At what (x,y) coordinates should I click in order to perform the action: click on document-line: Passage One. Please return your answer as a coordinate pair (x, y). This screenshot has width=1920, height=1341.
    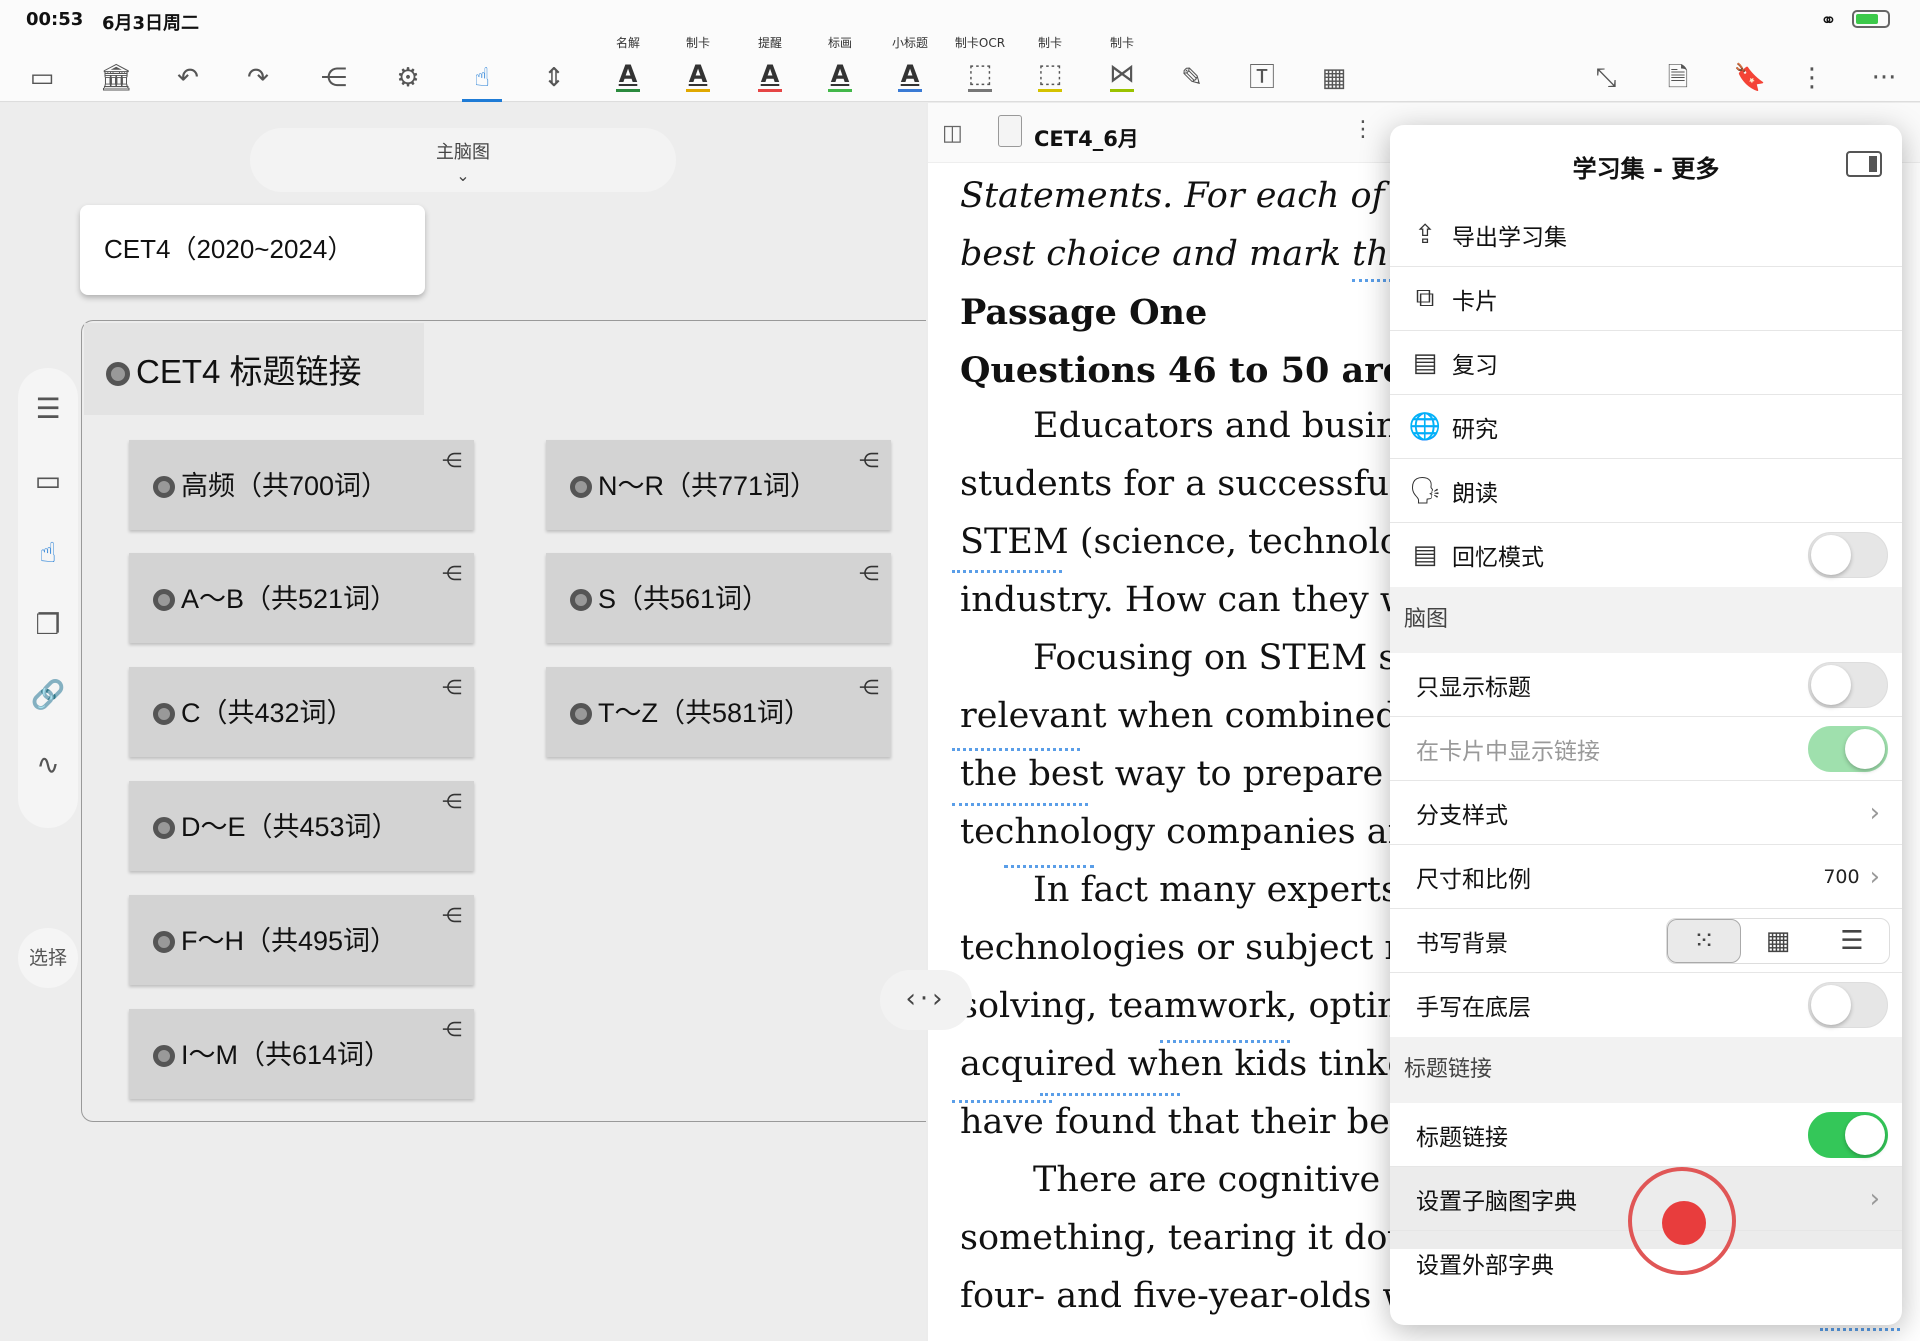
    Looking at the image, I should click on (1084, 312).